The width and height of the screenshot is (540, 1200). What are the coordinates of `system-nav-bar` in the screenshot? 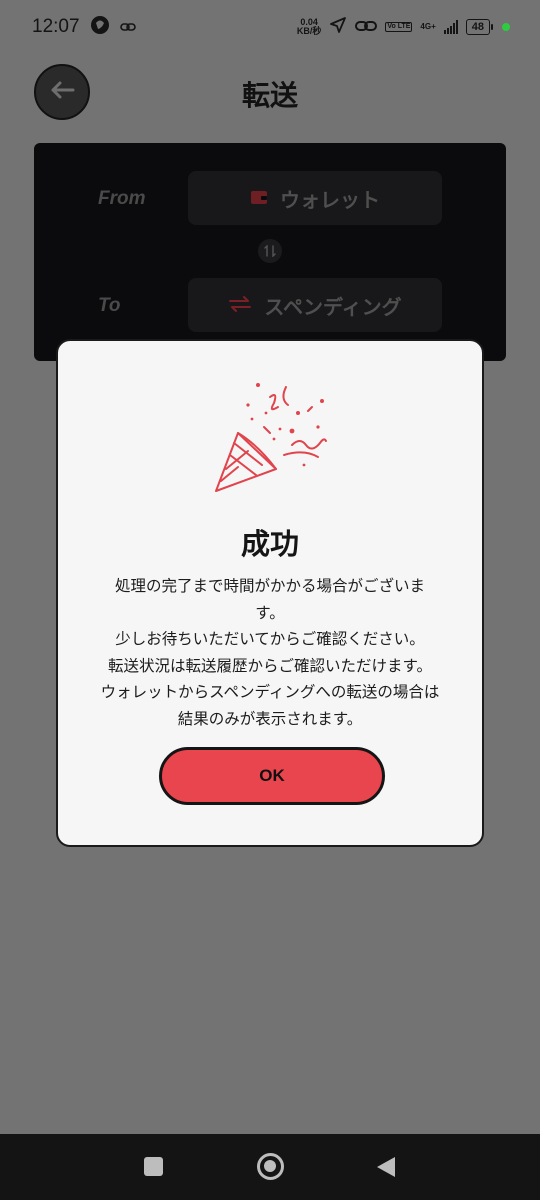 It's located at (270, 1167).